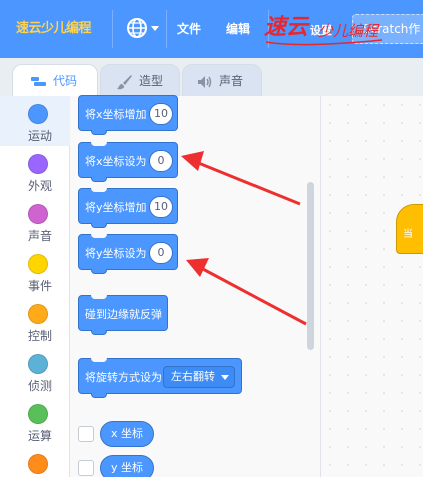  Describe the element at coordinates (39, 336) in the screenshot. I see `category-label: 控制` at that location.